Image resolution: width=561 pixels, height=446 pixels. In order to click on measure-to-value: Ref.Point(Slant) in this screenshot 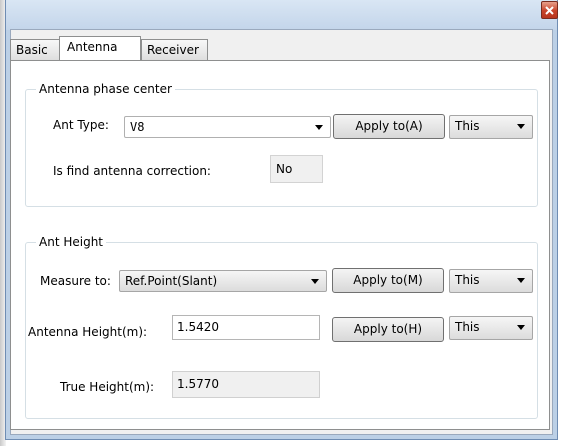, I will do `click(171, 281)`.